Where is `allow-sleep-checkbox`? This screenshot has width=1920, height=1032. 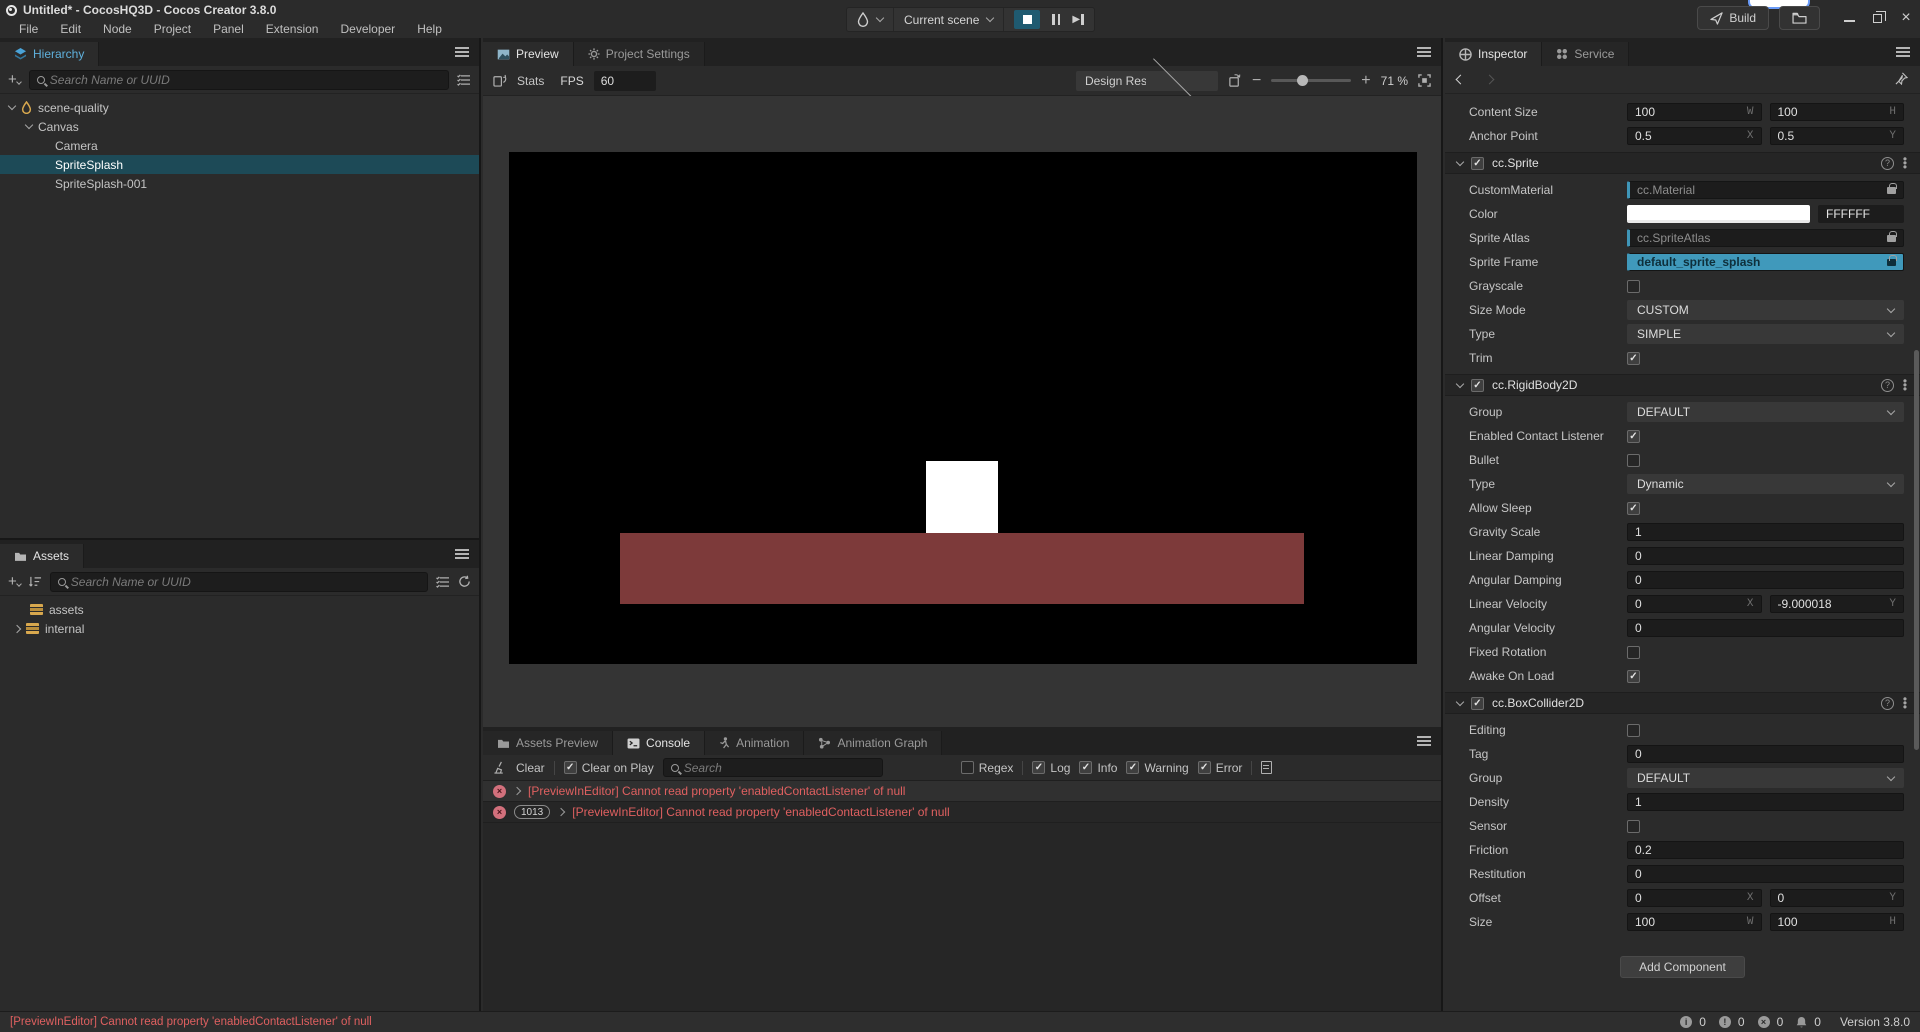 allow-sleep-checkbox is located at coordinates (1633, 508).